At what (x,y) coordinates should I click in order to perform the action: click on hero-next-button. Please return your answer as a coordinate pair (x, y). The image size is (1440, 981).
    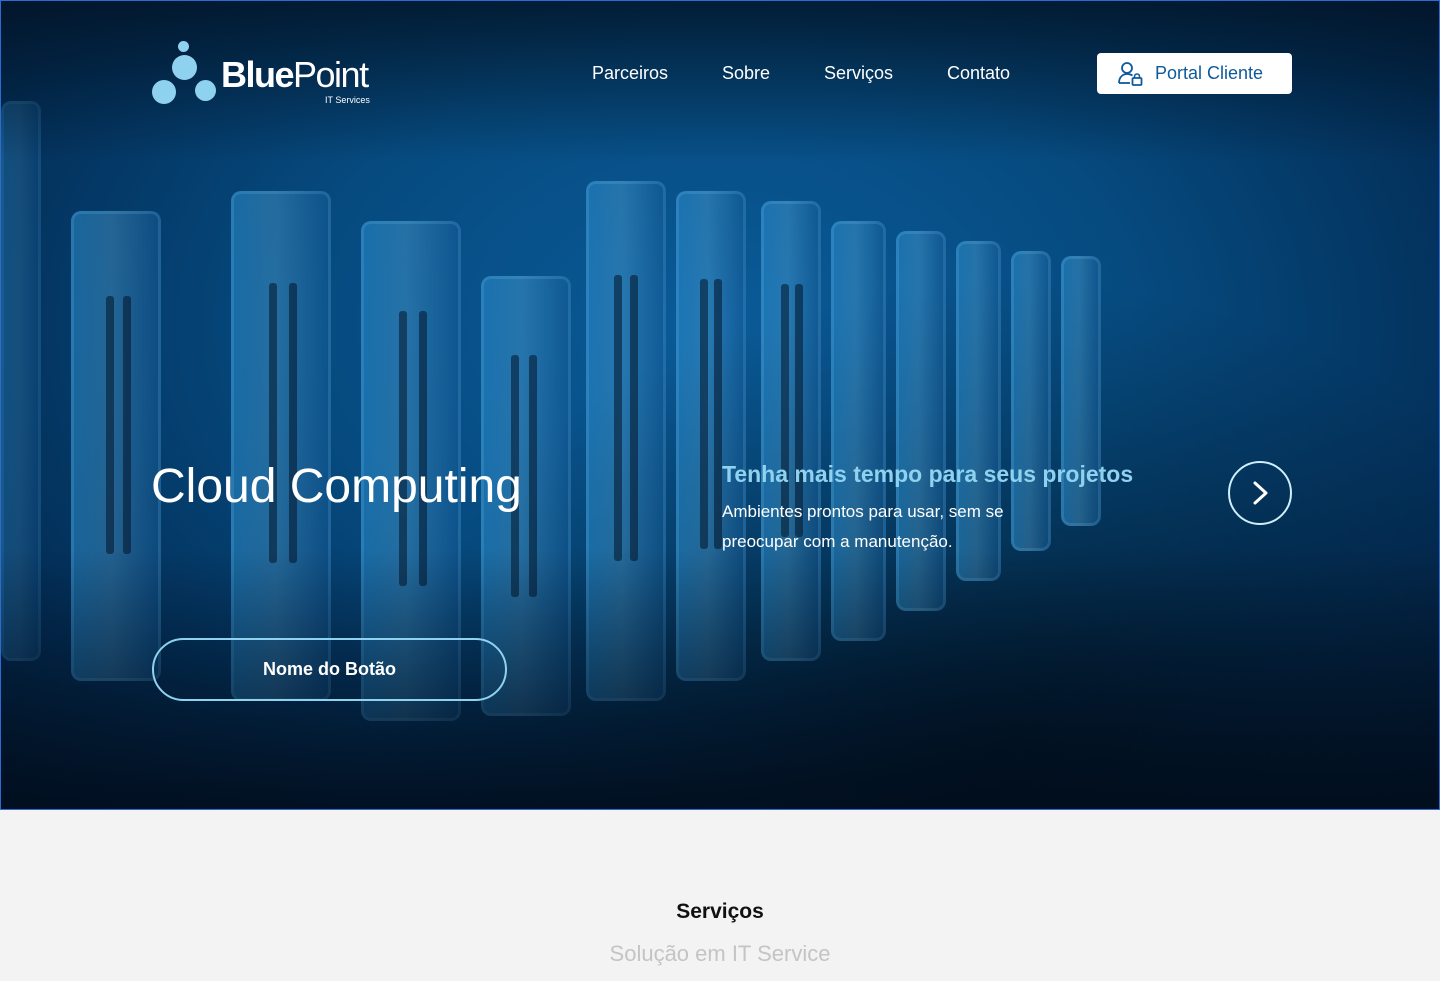
    Looking at the image, I should click on (1260, 493).